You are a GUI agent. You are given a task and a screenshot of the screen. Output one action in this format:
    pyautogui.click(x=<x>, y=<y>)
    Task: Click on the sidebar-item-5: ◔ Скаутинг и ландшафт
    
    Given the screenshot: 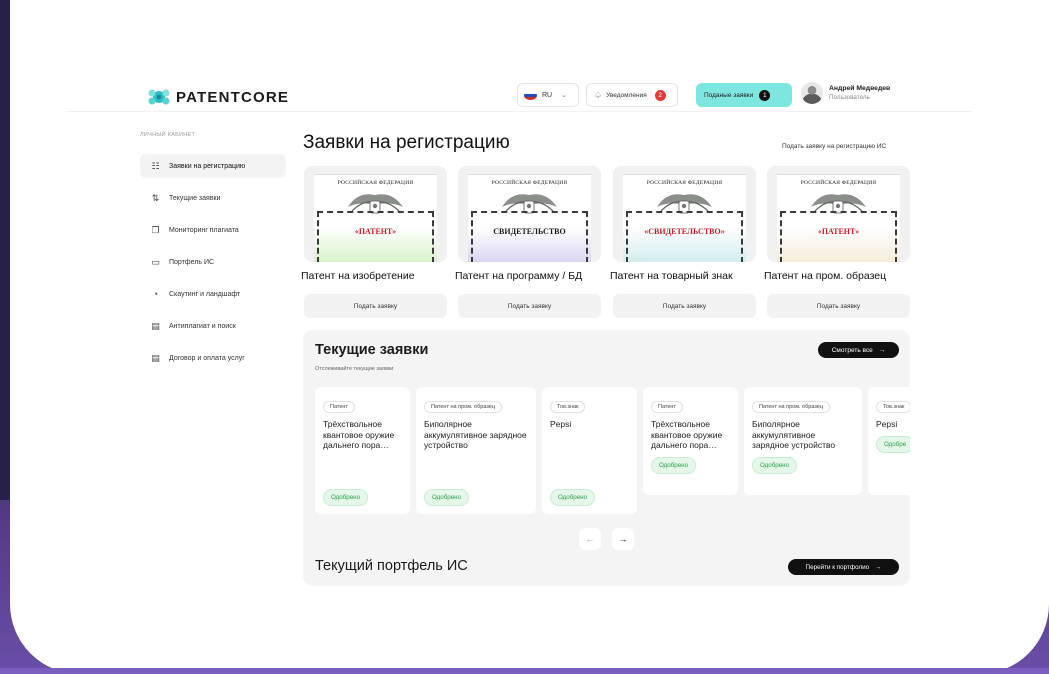 What is the action you would take?
    pyautogui.click(x=213, y=294)
    